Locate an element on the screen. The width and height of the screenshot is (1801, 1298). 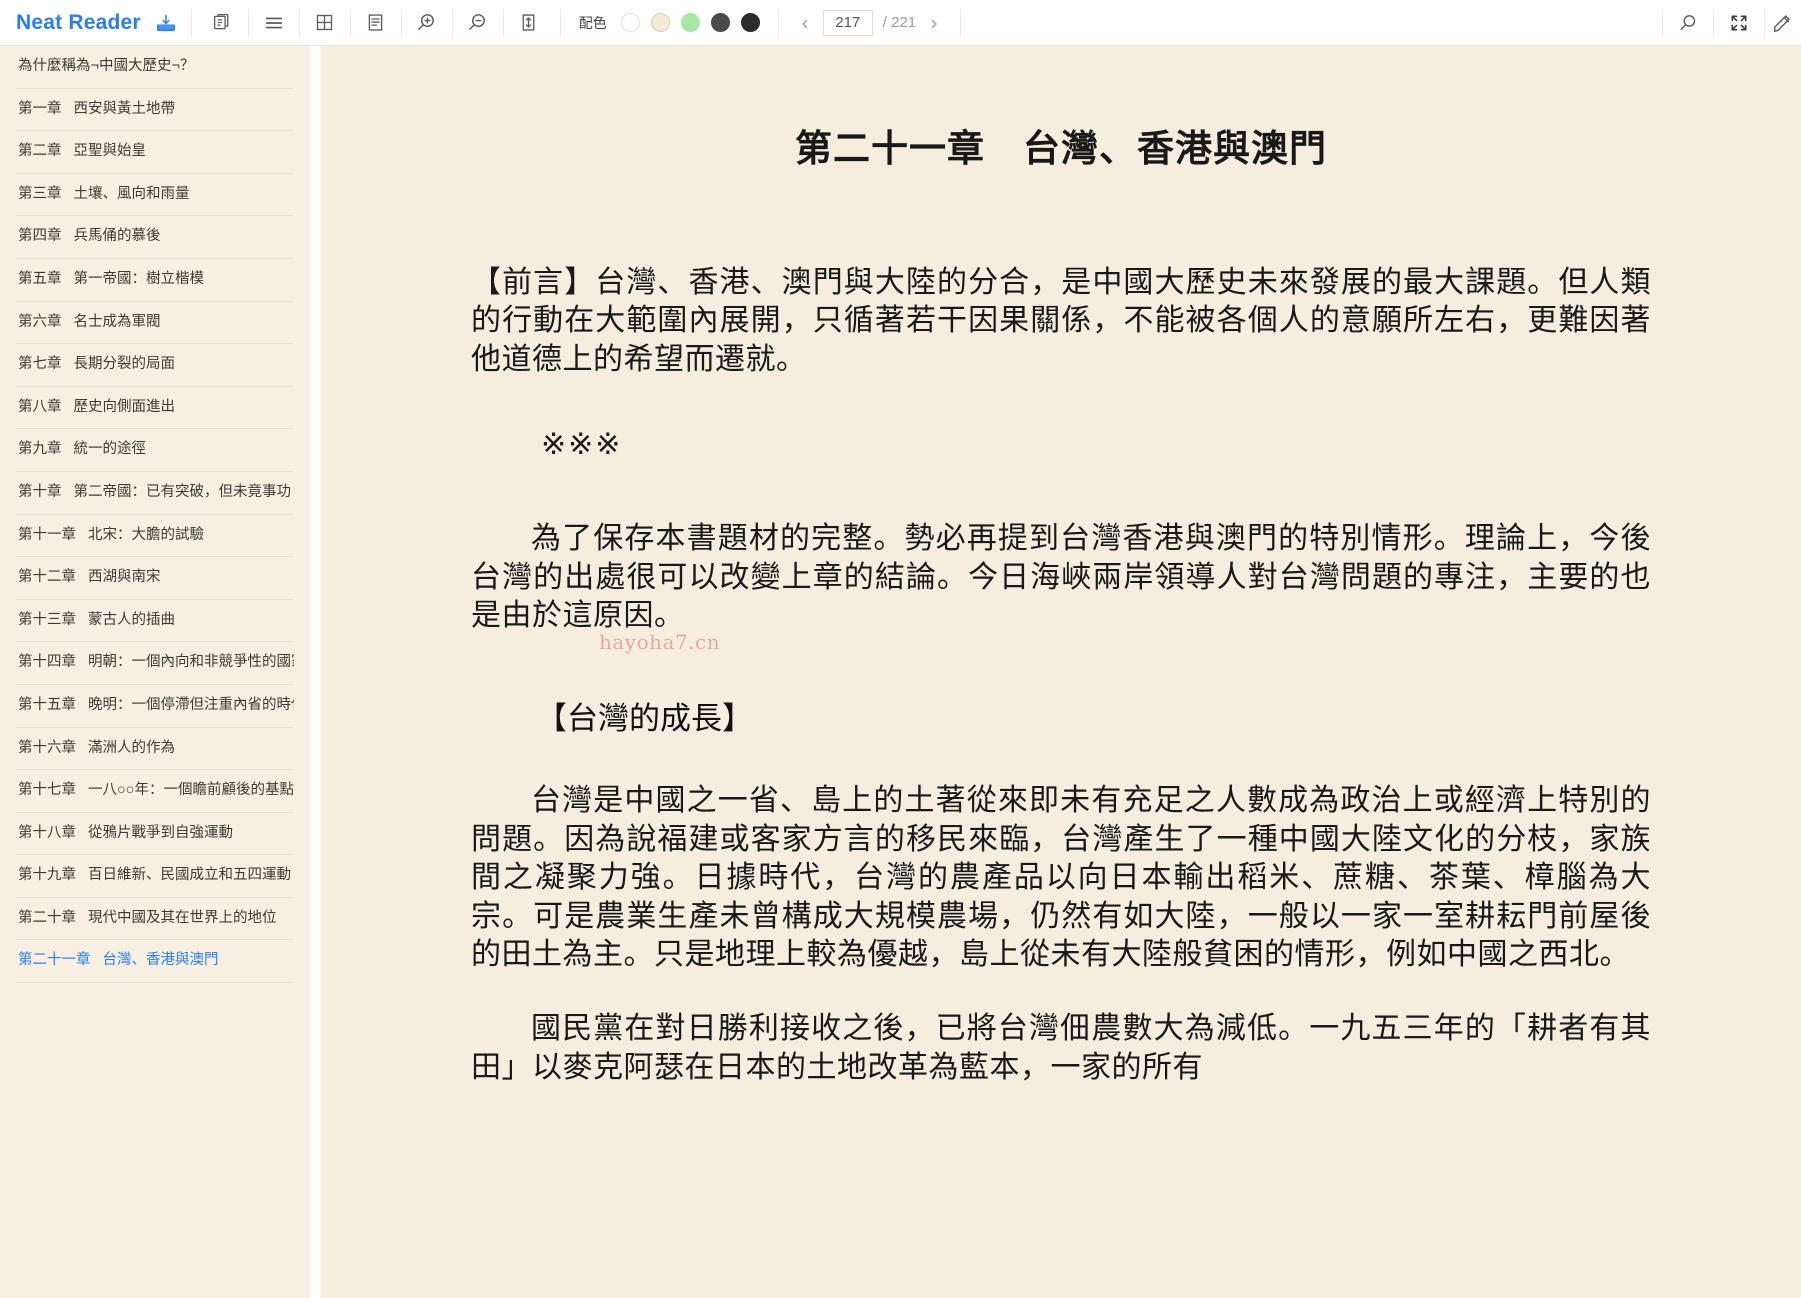
zoom-in-icon is located at coordinates (427, 23).